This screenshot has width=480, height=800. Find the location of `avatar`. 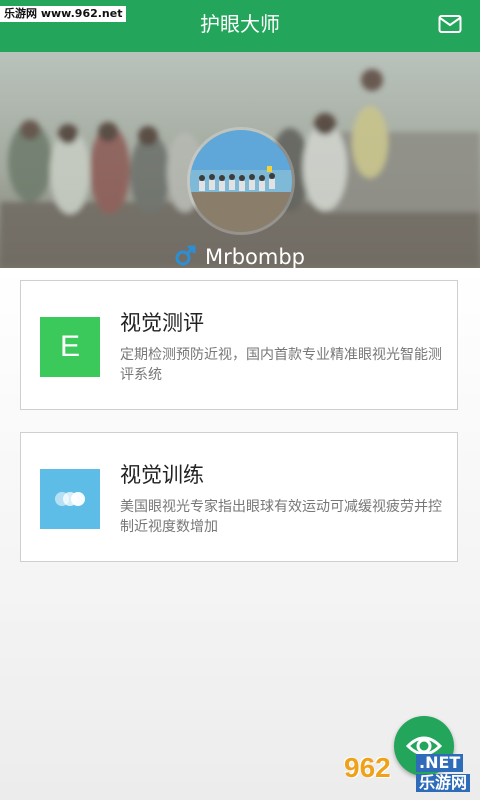

avatar is located at coordinates (241, 181).